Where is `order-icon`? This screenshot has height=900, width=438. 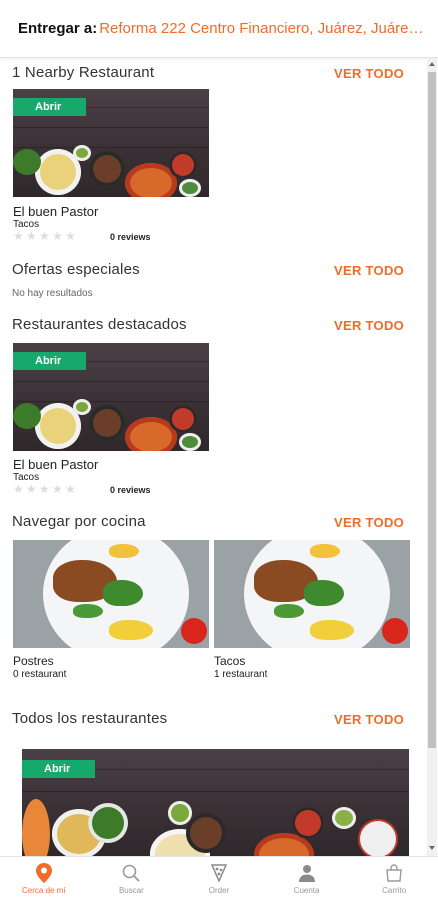
order-icon is located at coordinates (219, 873).